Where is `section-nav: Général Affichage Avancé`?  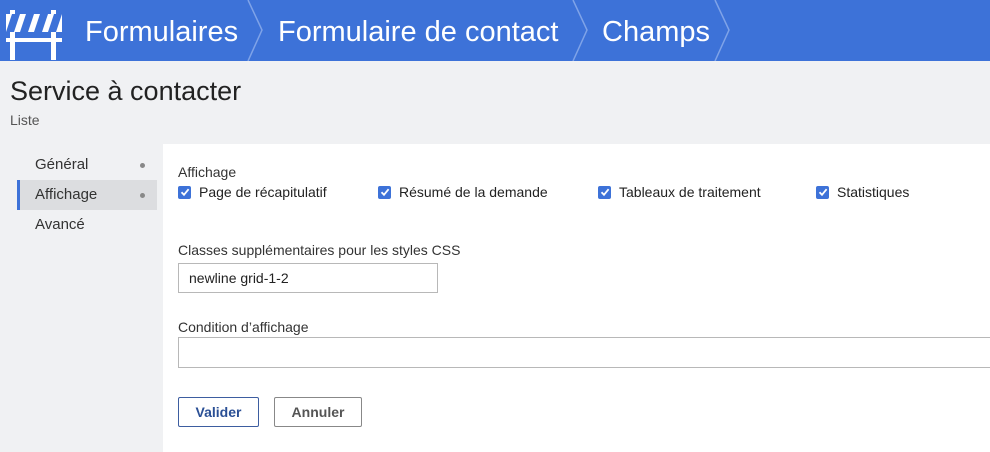
section-nav: Général Affichage Avancé is located at coordinates (87, 195).